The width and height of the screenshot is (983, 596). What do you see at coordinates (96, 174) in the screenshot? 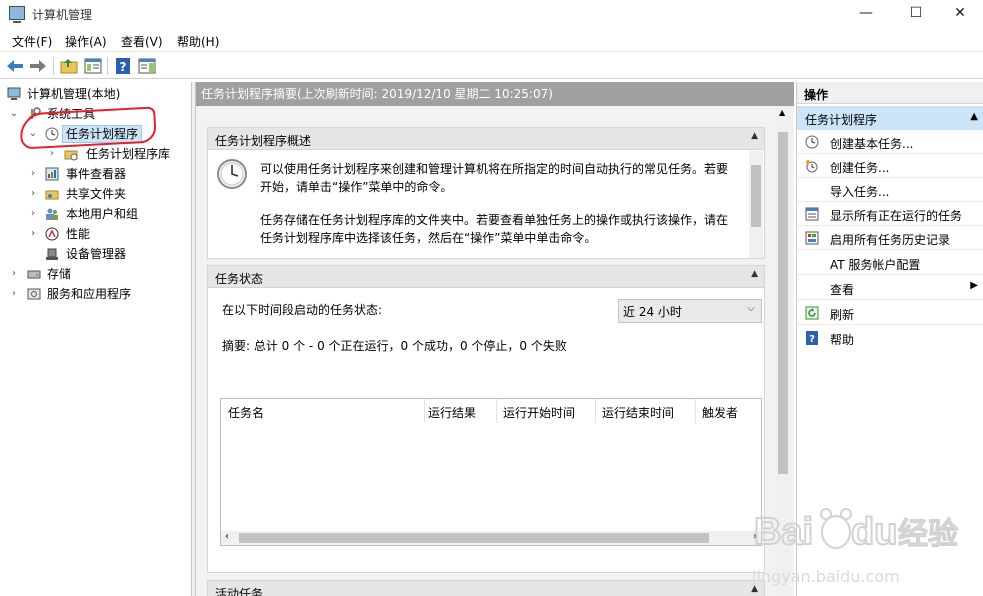
I see `tree-label: 事件查看器` at bounding box center [96, 174].